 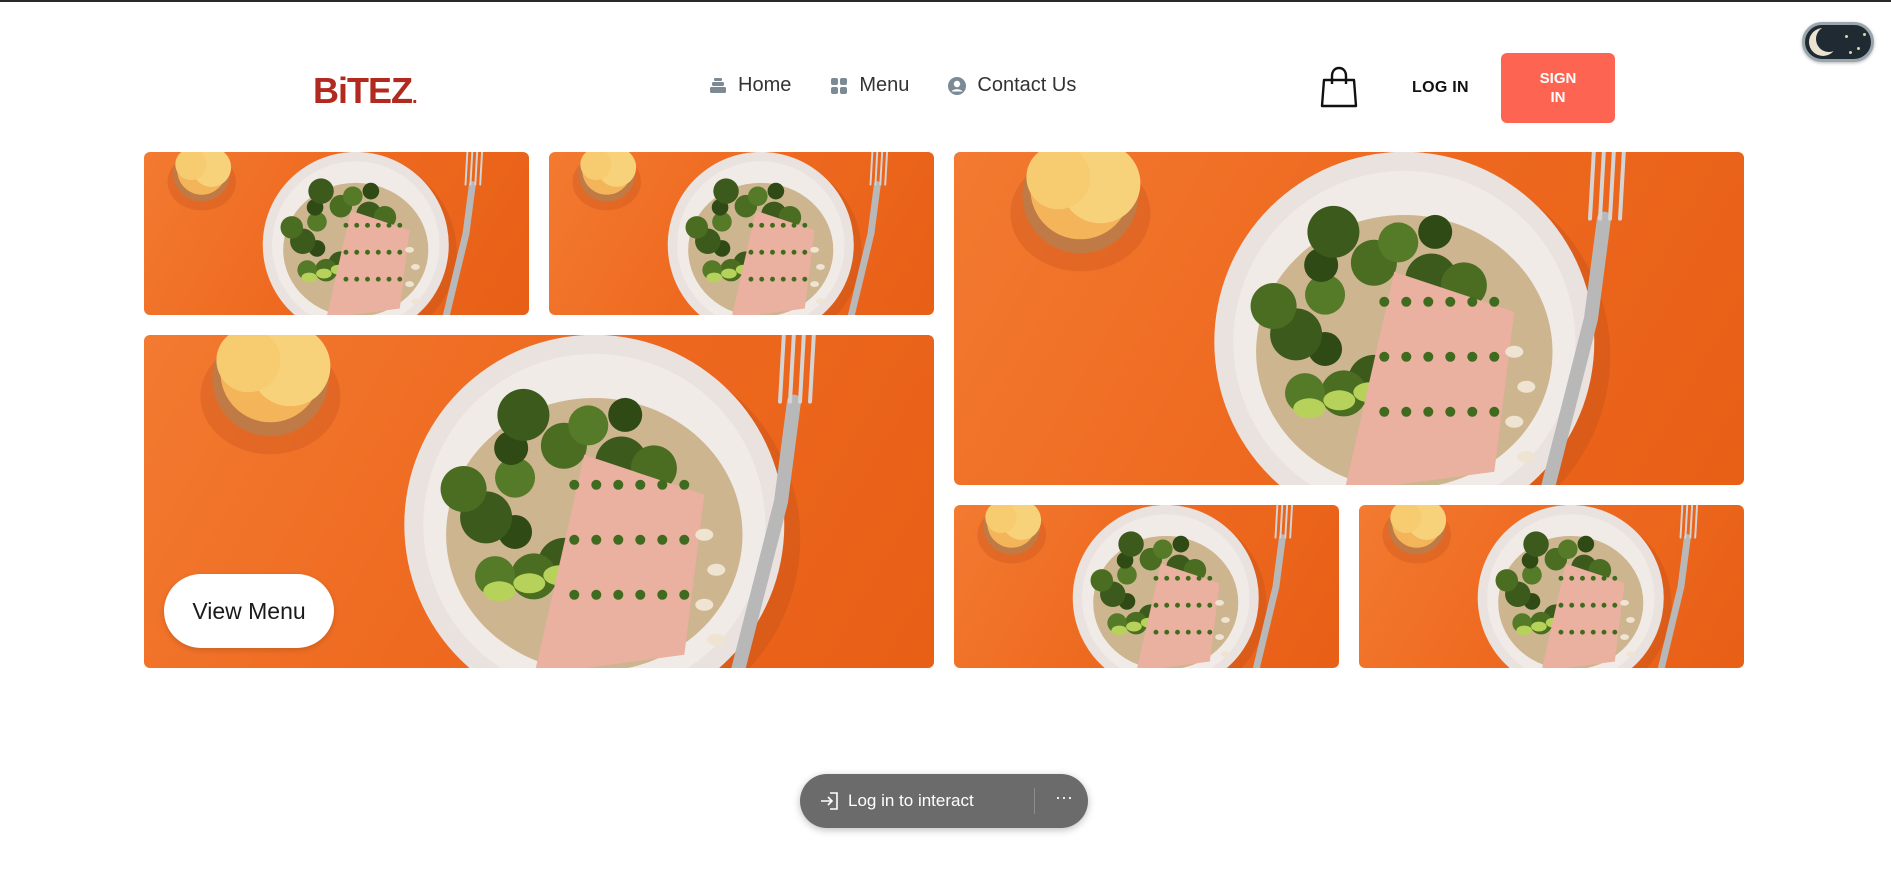 I want to click on nav-item-home: Home, so click(x=749, y=85).